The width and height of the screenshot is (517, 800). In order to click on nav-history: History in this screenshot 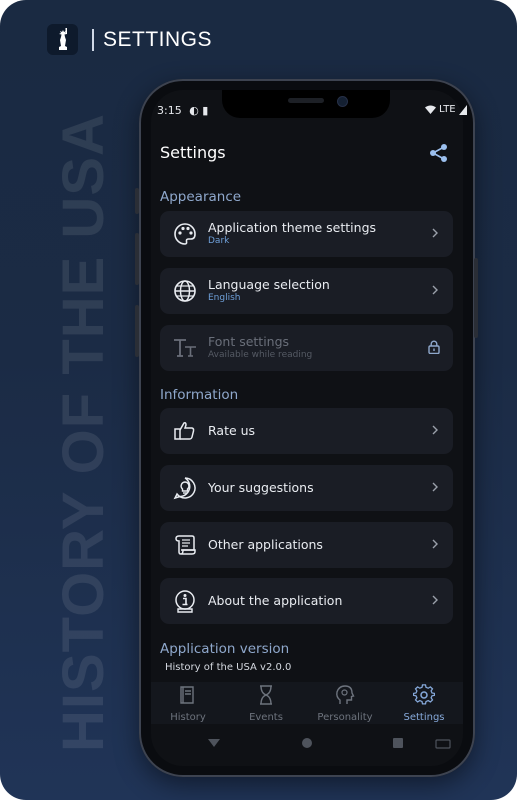, I will do `click(188, 703)`.